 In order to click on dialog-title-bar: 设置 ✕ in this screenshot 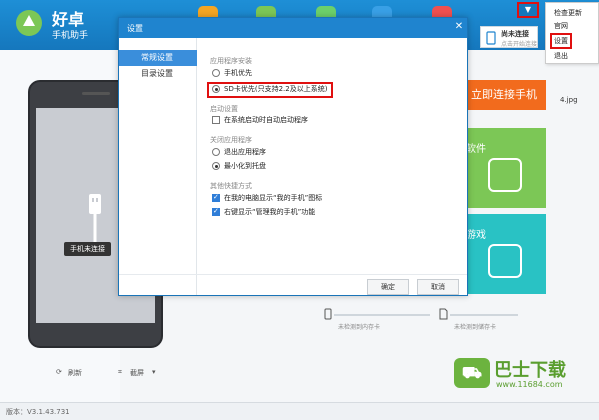, I will do `click(293, 28)`.